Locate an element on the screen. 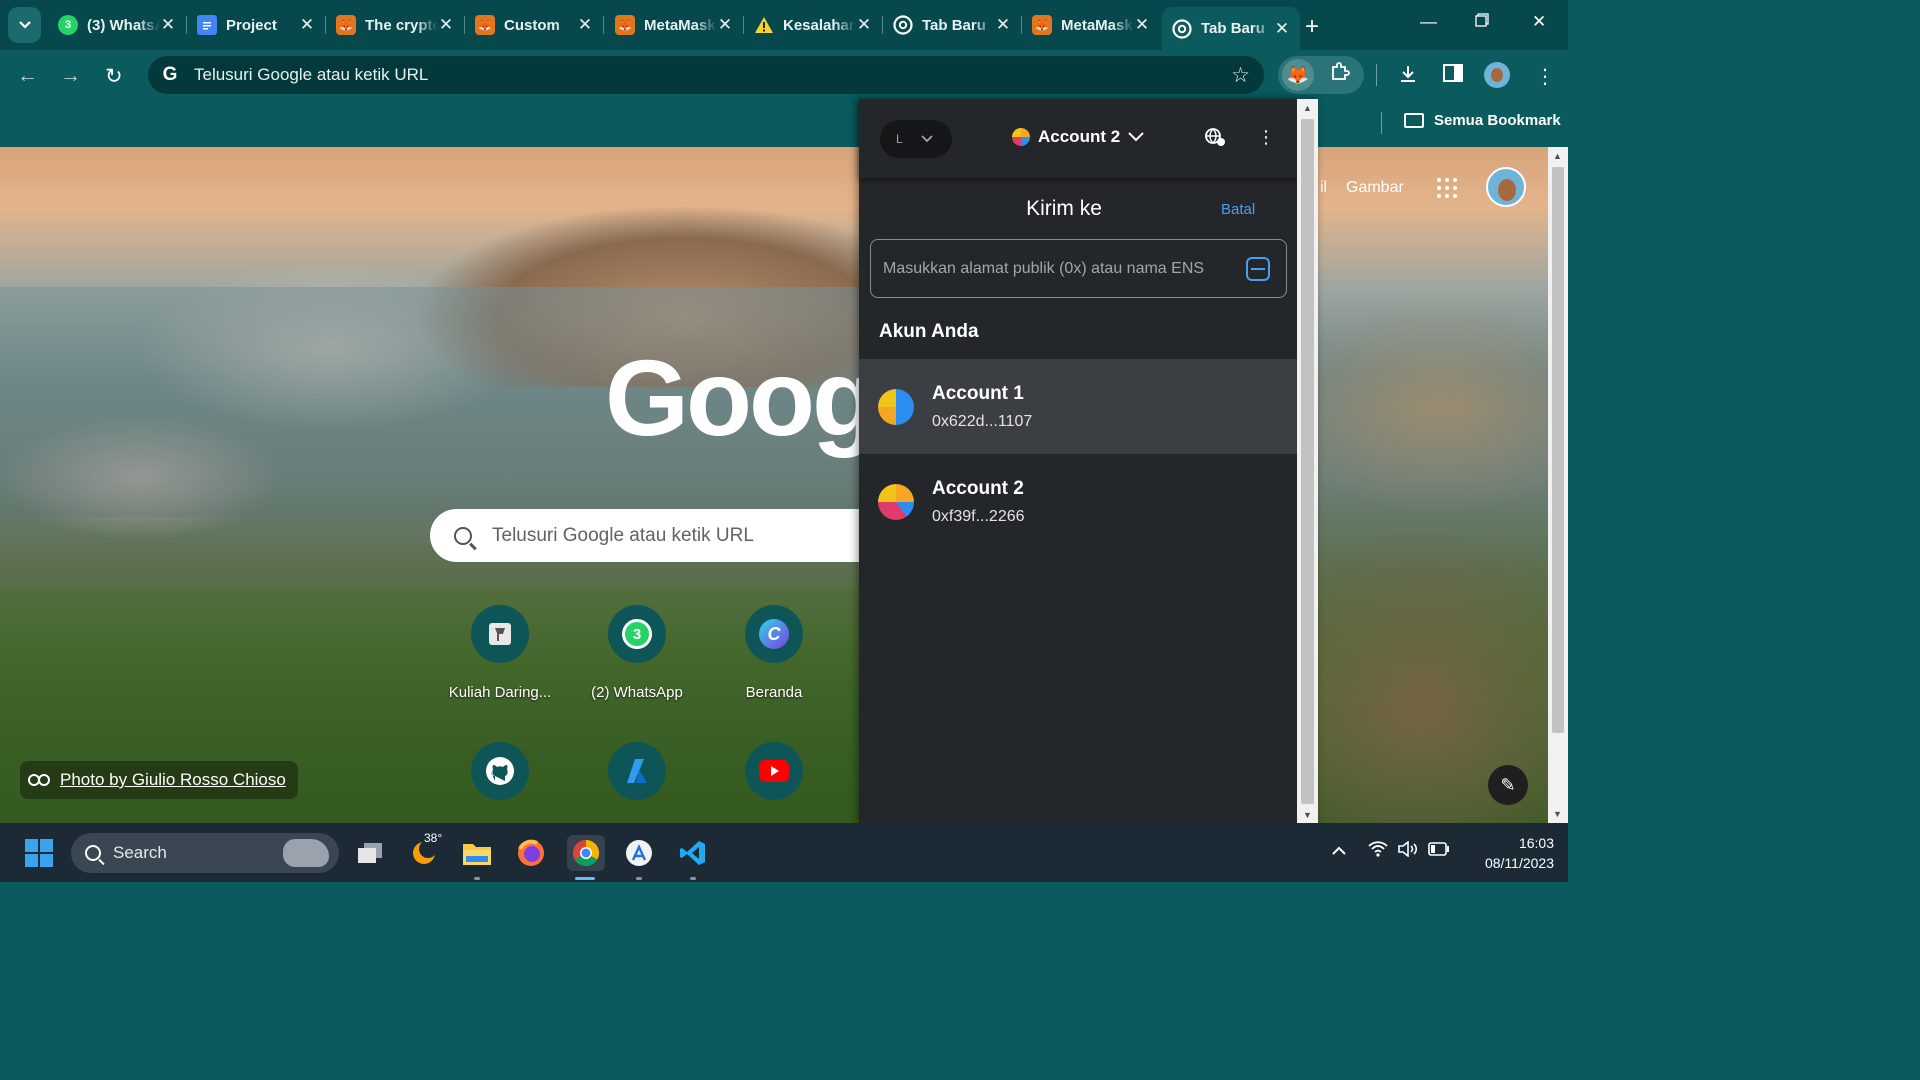 This screenshot has height=1080, width=1920. connected-sites-icon is located at coordinates (1215, 139).